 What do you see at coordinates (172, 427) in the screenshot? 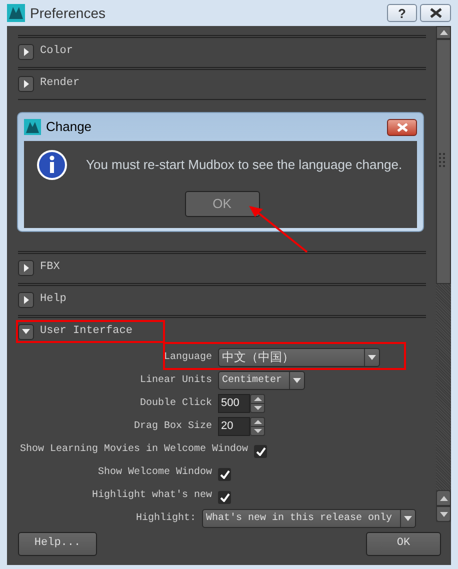
I see `setting-label: Drag Box Size` at bounding box center [172, 427].